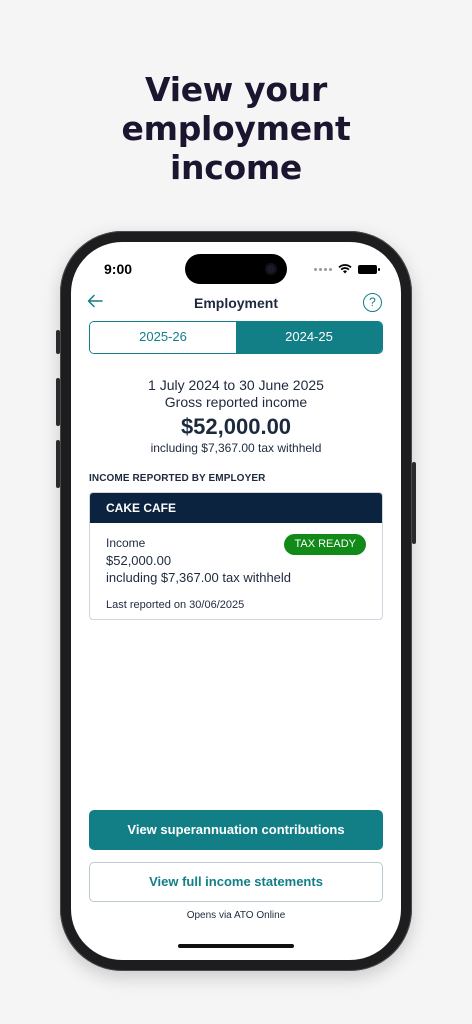  I want to click on opens-note: Opens via ATO Online, so click(236, 915).